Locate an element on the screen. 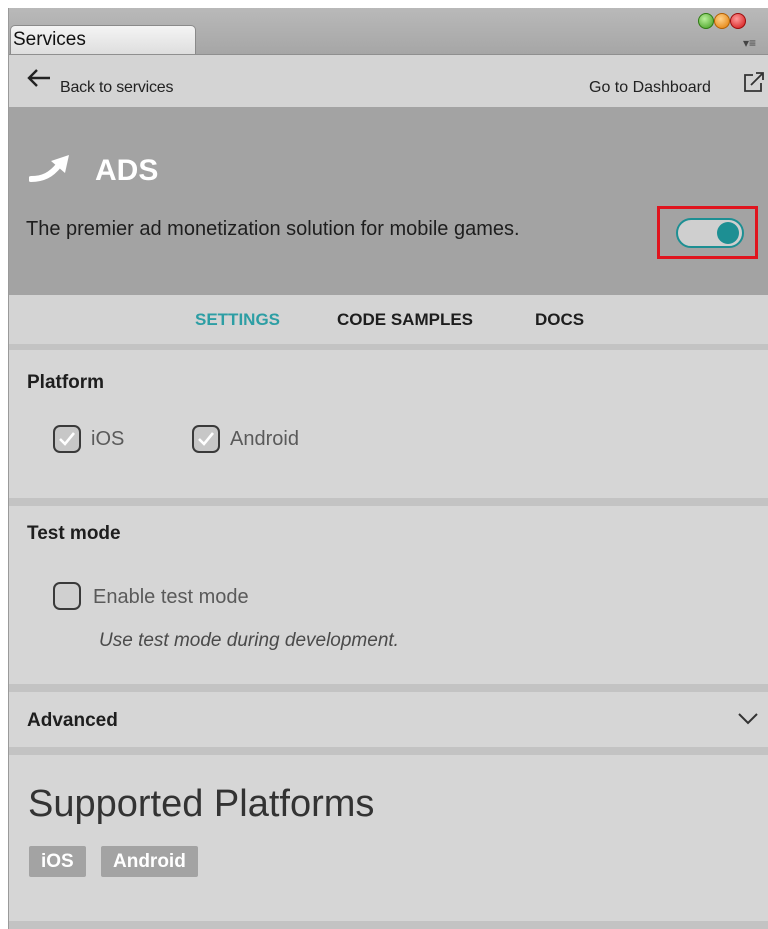  external-link-icon is located at coordinates (754, 82).